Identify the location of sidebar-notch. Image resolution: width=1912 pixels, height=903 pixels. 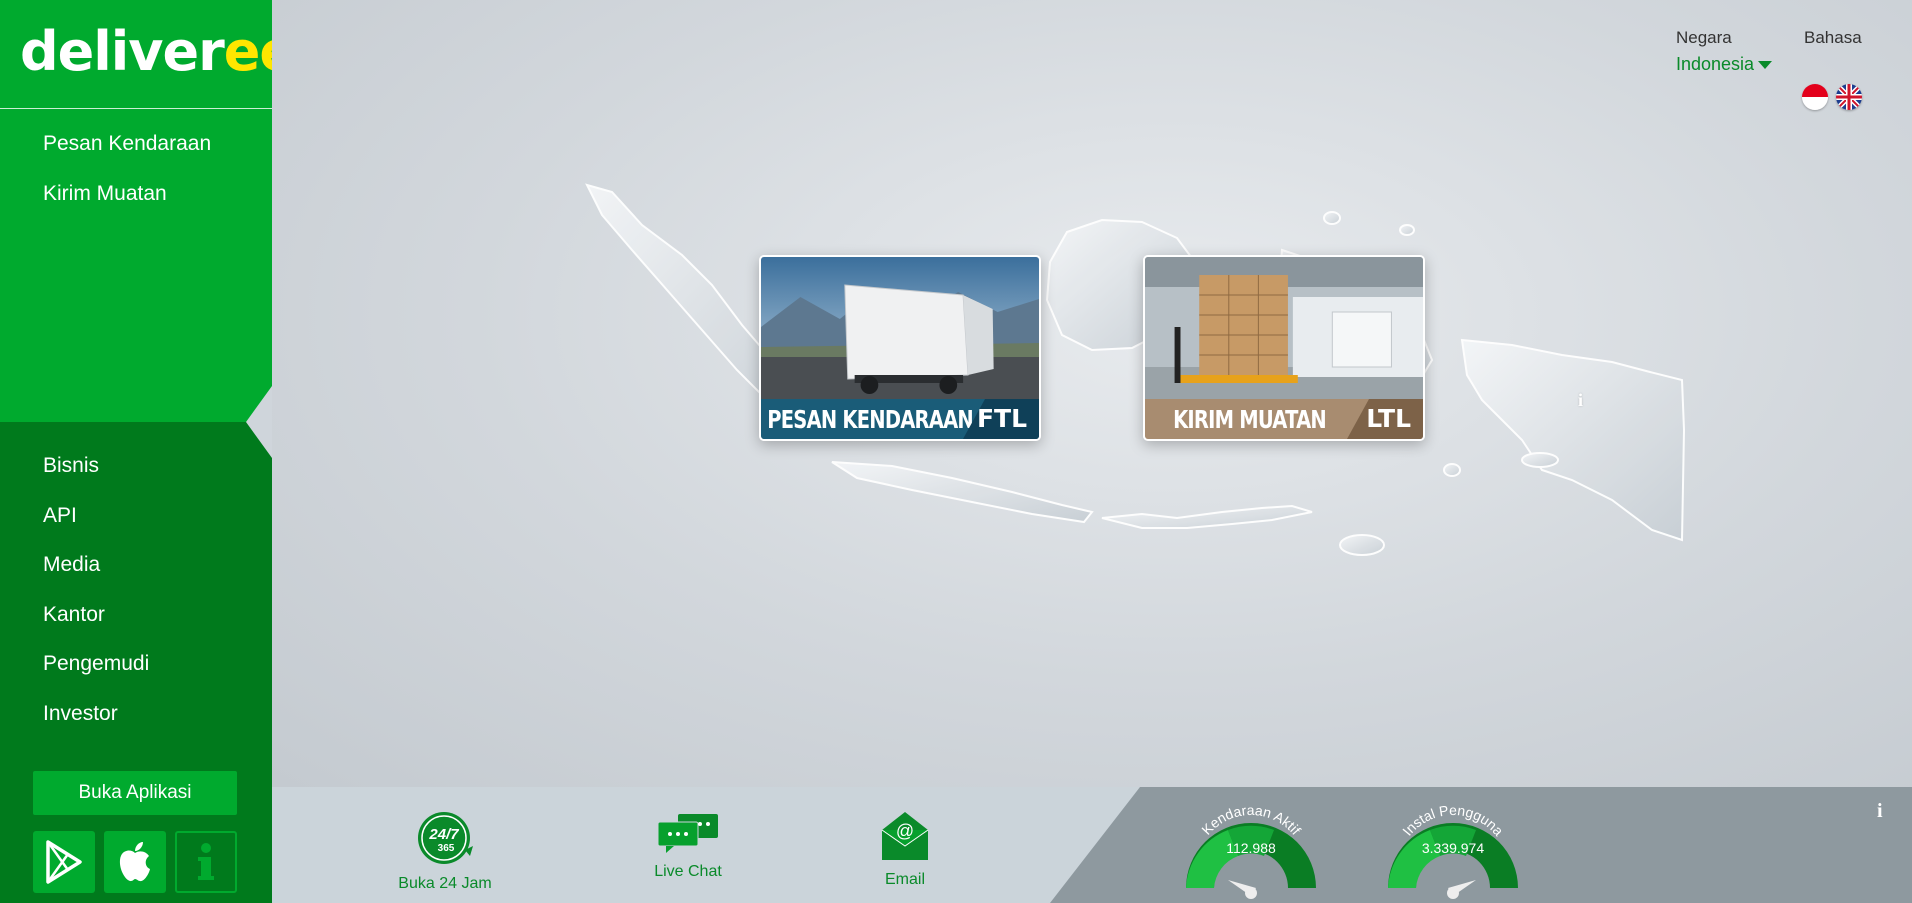
(259, 422).